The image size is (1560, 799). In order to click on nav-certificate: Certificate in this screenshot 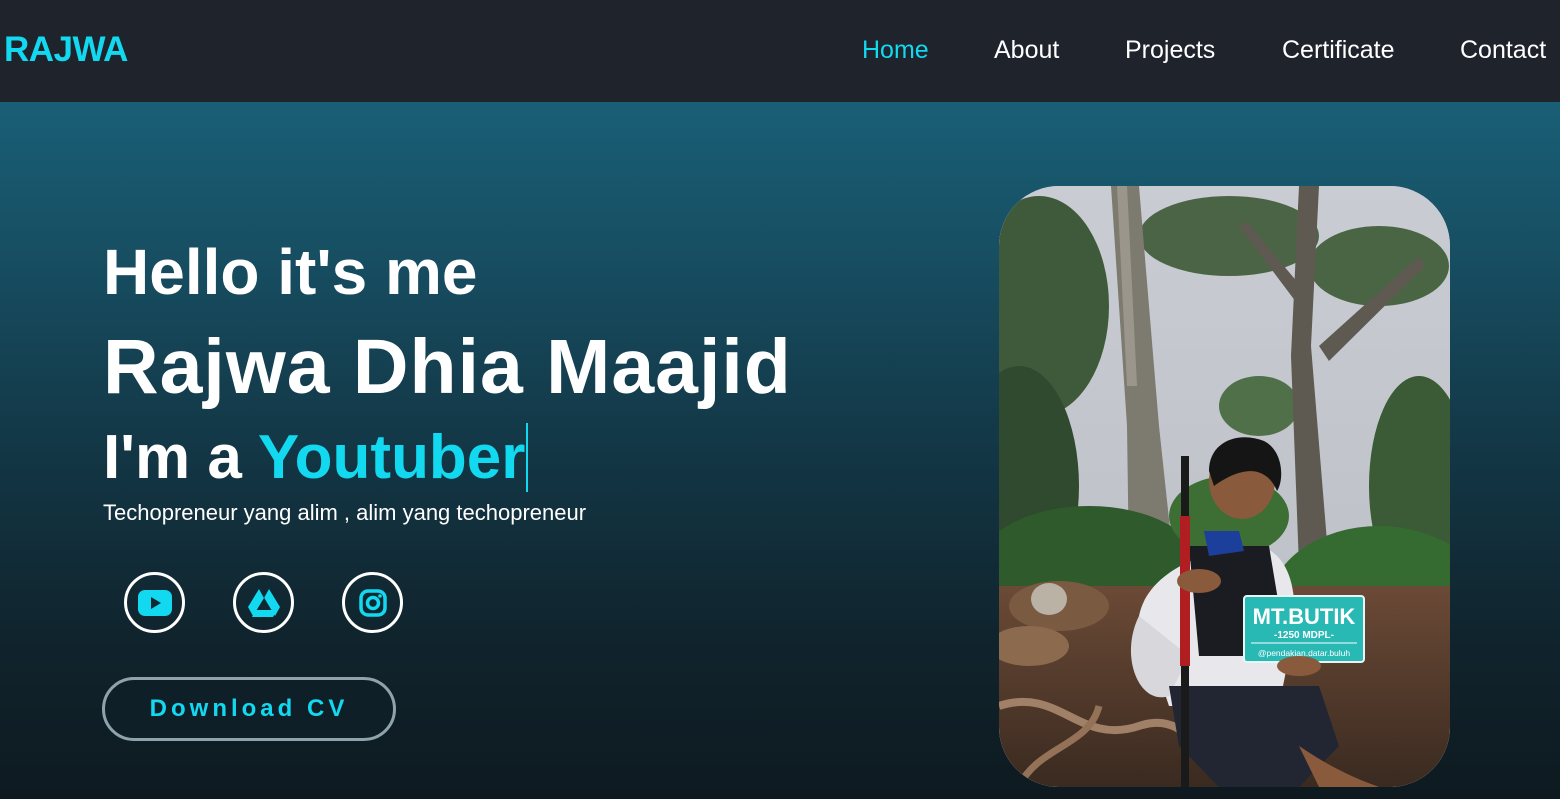, I will do `click(1338, 50)`.